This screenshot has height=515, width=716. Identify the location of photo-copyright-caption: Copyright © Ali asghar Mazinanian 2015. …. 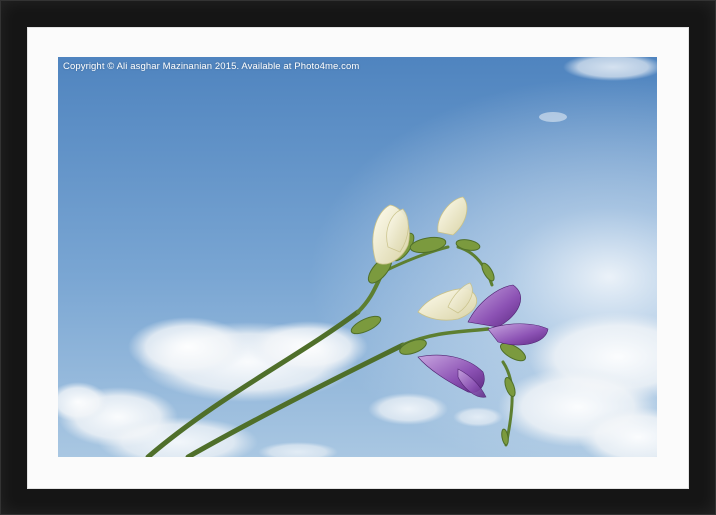
(211, 66).